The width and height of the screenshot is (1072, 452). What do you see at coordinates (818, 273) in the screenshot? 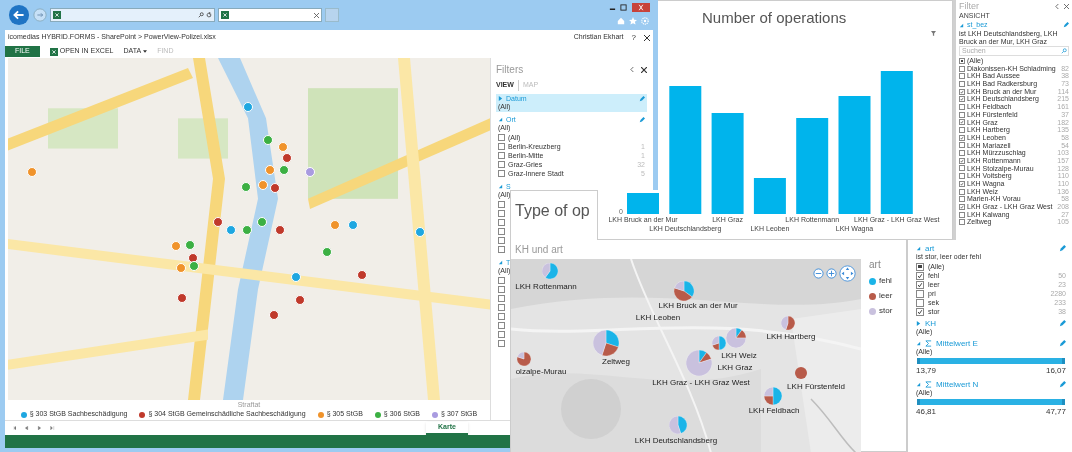
I see `zoom-out-icon` at bounding box center [818, 273].